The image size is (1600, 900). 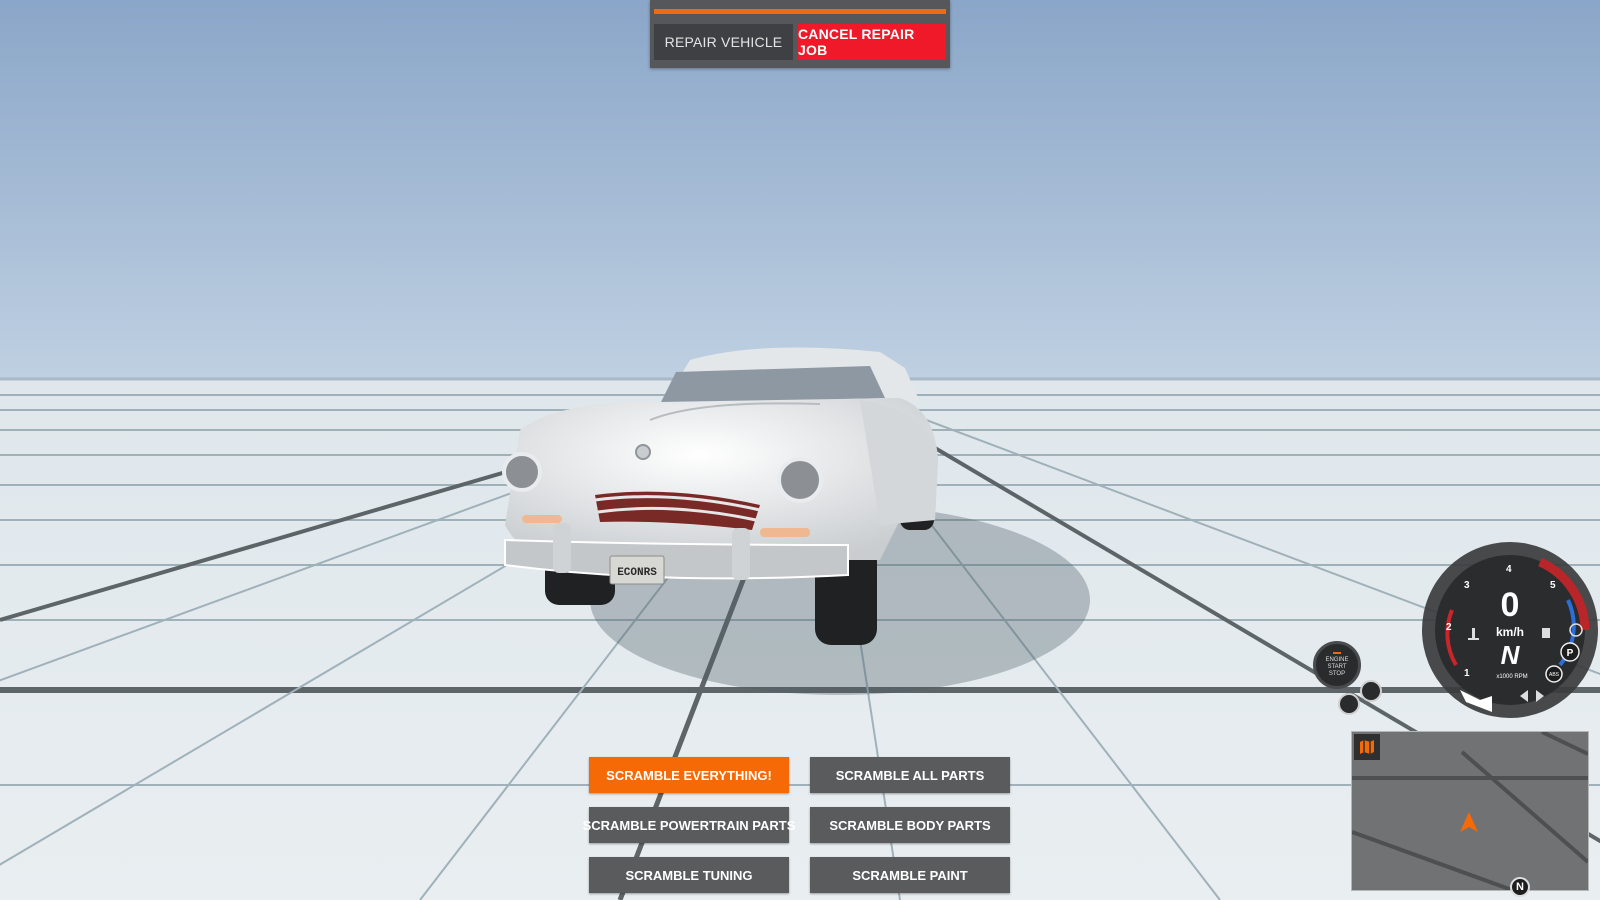 I want to click on license-plate-text: ECONRS, so click(x=637, y=573).